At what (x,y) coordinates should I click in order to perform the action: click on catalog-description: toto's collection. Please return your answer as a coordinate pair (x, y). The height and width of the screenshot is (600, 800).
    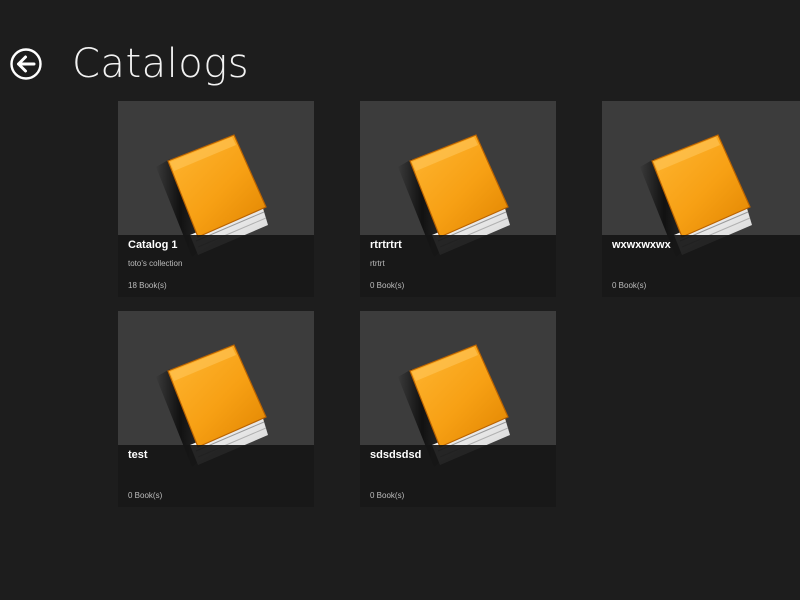
    Looking at the image, I should click on (155, 263).